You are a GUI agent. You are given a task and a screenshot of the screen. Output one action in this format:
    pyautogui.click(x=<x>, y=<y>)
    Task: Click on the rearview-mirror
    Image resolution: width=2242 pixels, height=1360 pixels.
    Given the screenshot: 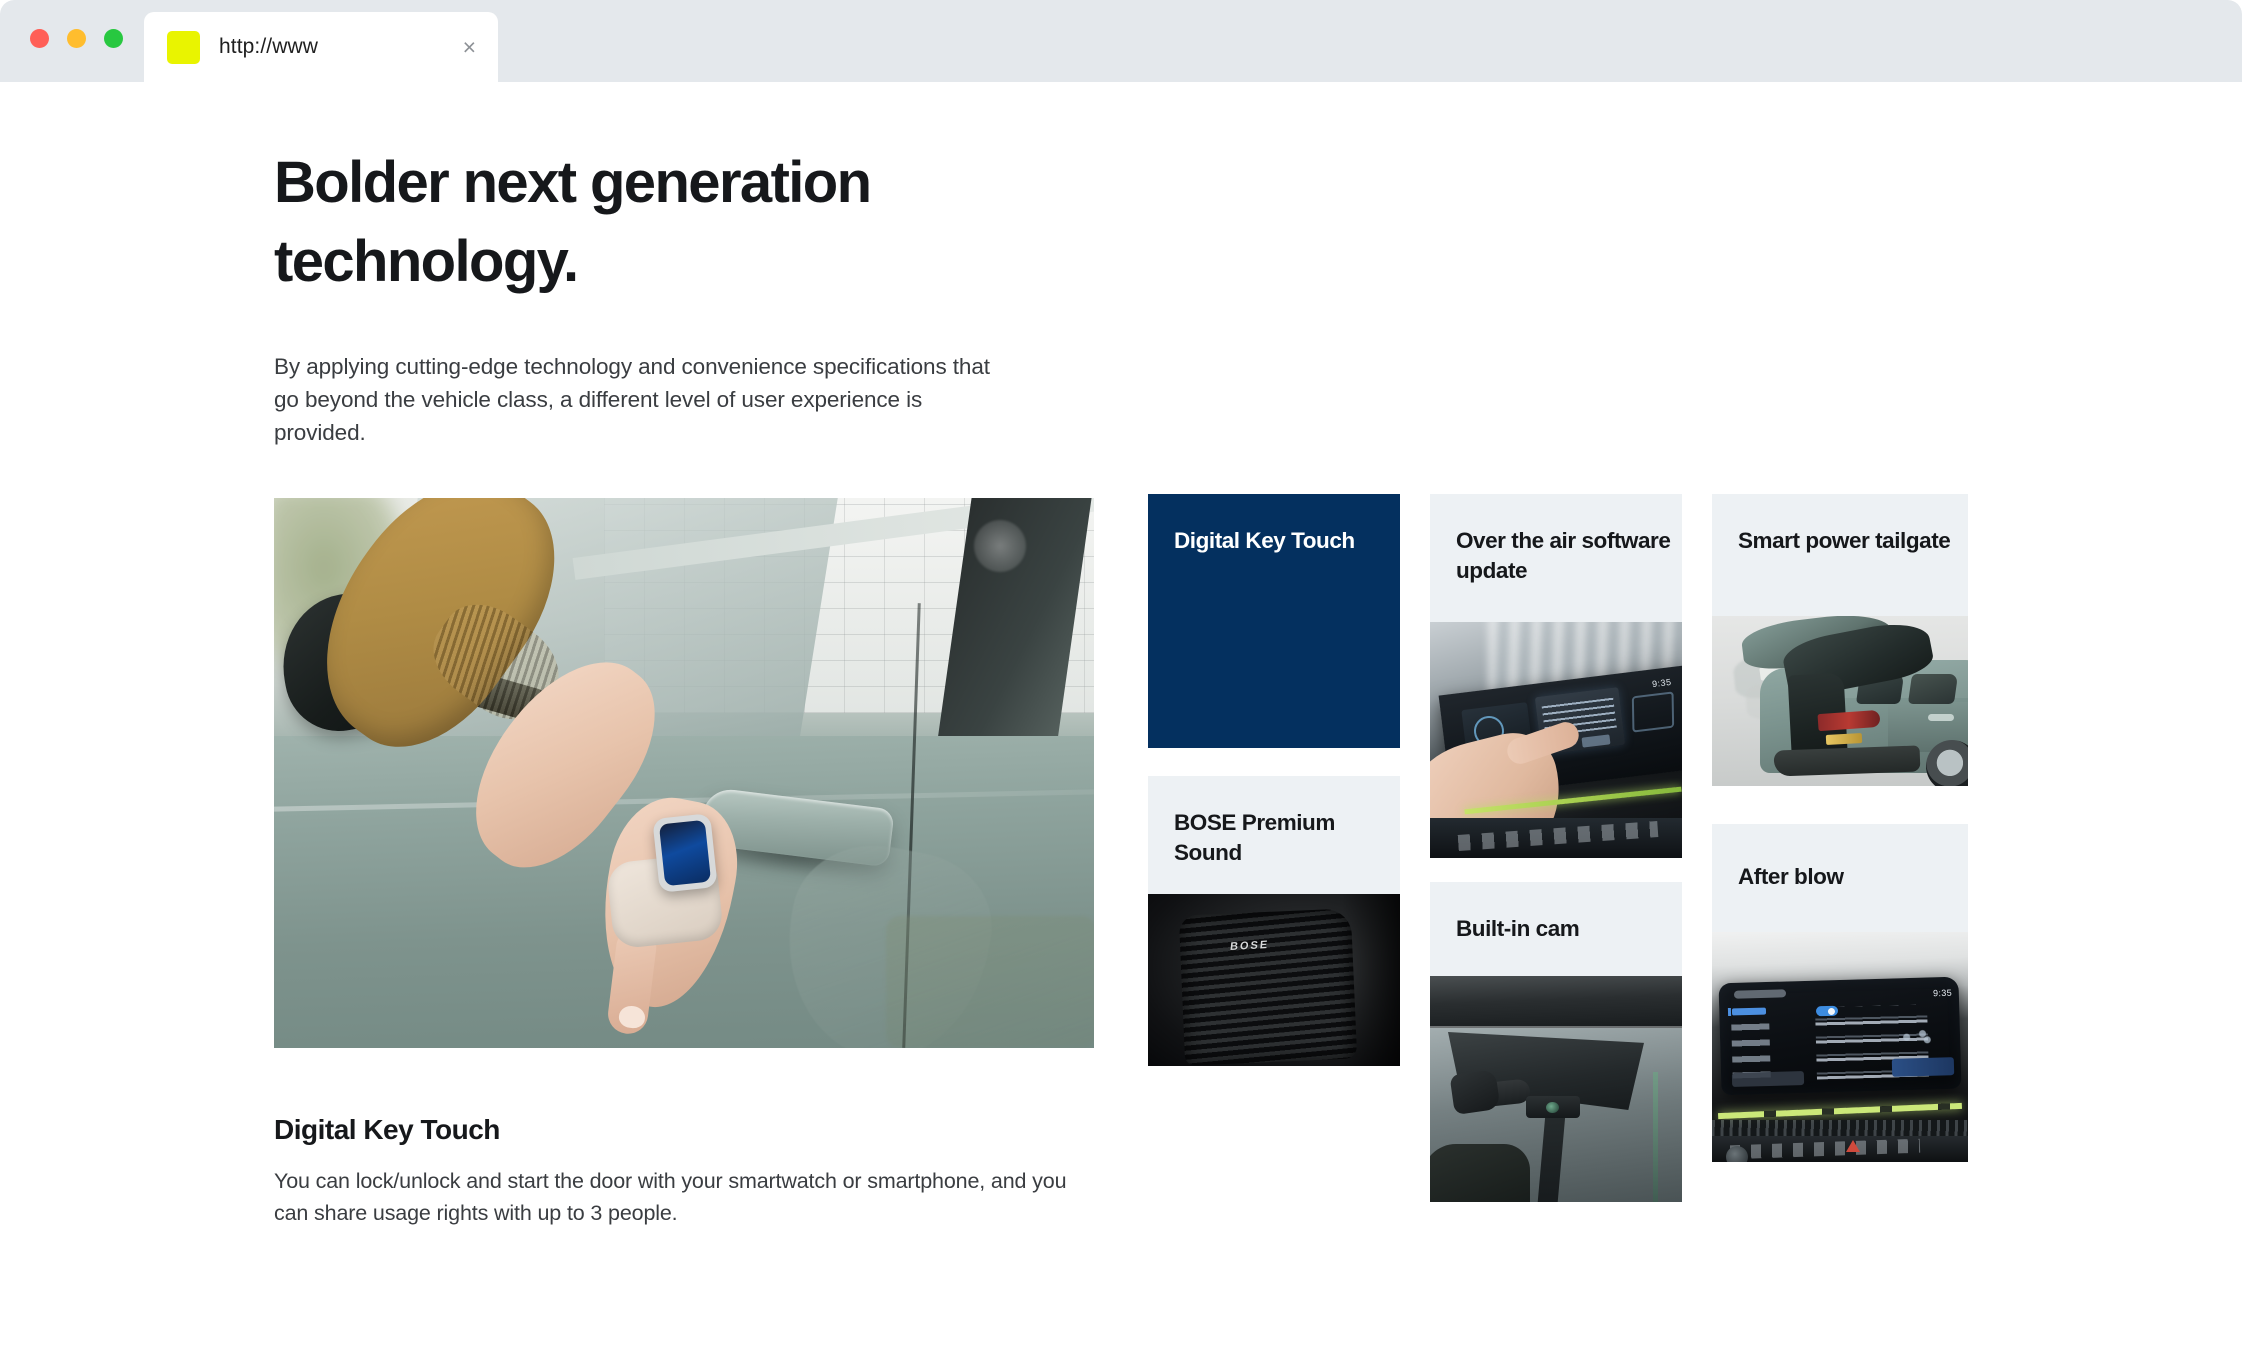 What is the action you would take?
    pyautogui.click(x=1475, y=1092)
    